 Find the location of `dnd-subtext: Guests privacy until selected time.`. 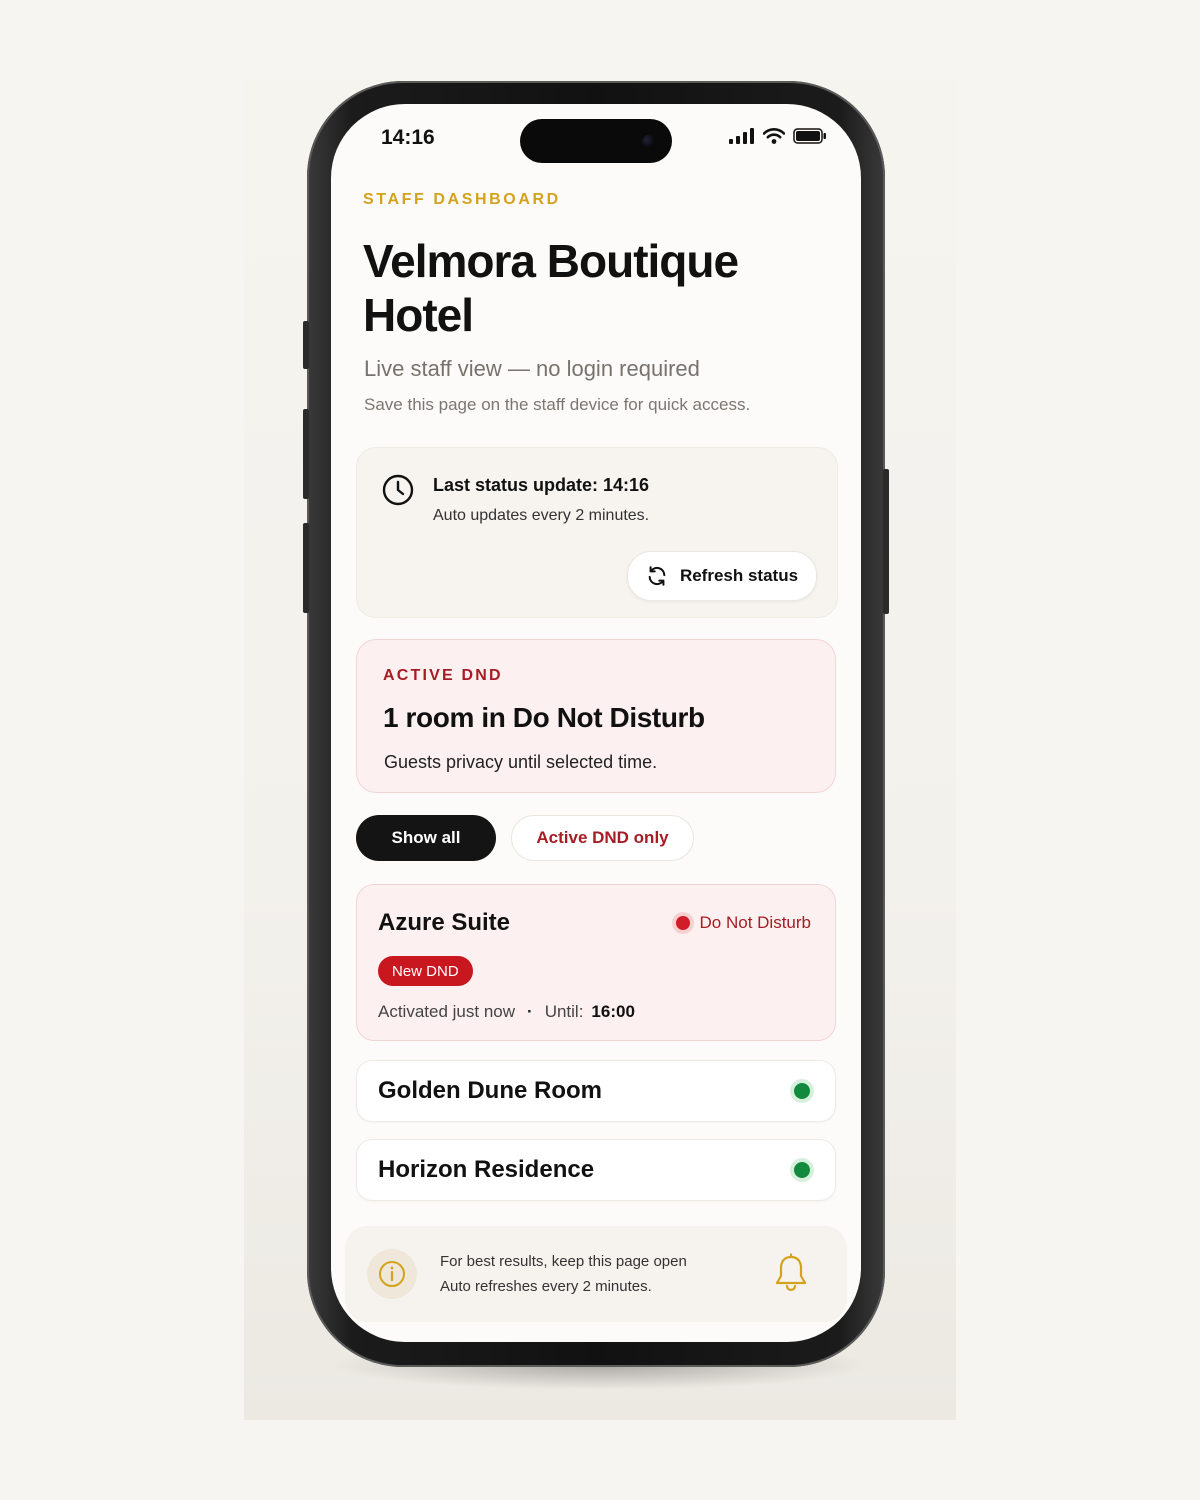

dnd-subtext: Guests privacy until selected time. is located at coordinates (521, 762).